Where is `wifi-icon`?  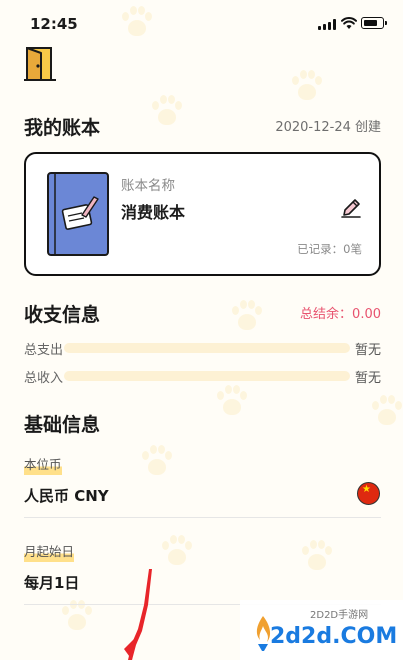 wifi-icon is located at coordinates (349, 22).